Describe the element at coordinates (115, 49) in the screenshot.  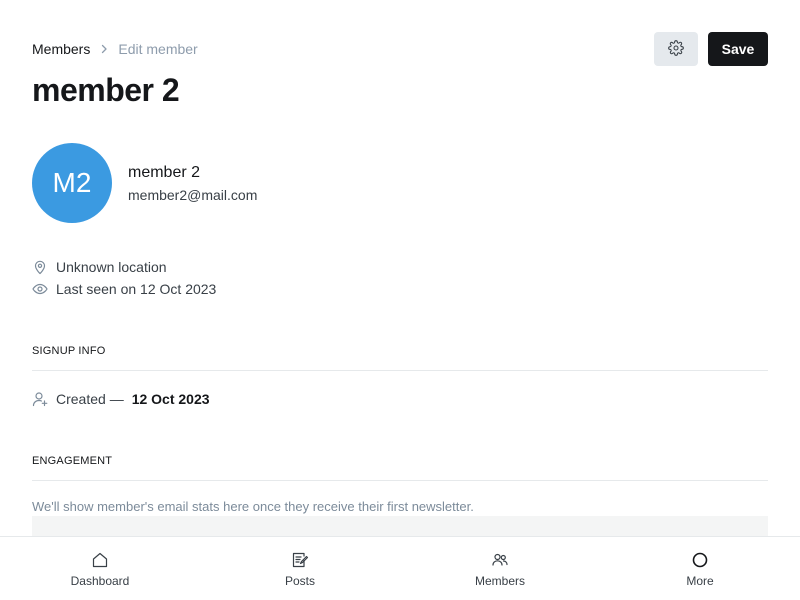
I see `breadcrumb: Members Edit member` at that location.